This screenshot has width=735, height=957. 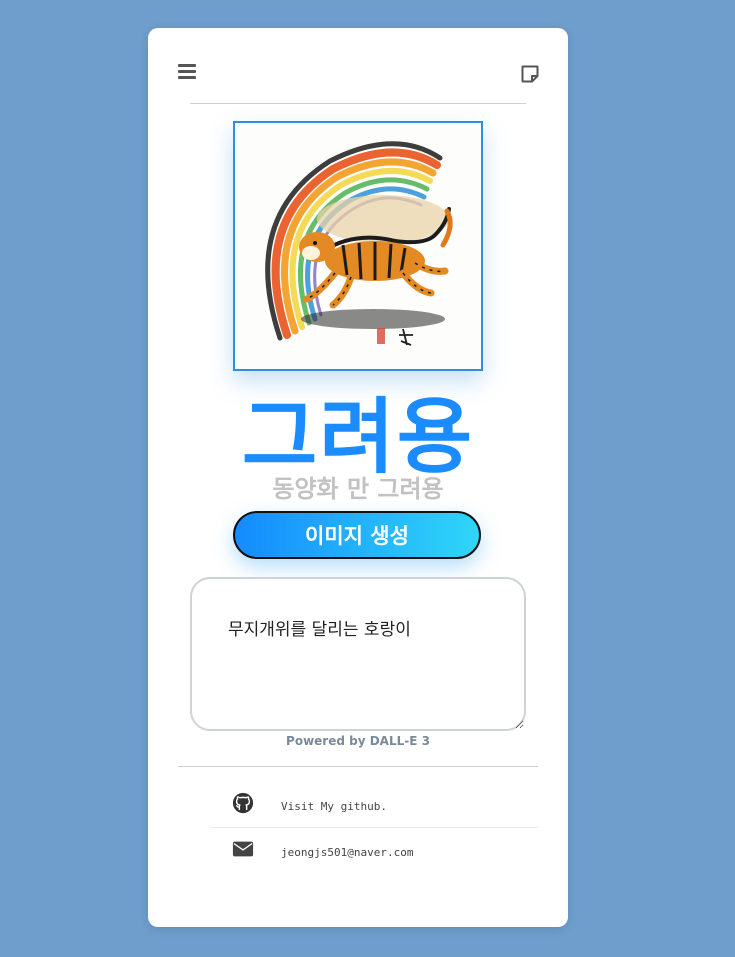 What do you see at coordinates (347, 852) in the screenshot?
I see `email-link-text: jeongjs501@naver.com` at bounding box center [347, 852].